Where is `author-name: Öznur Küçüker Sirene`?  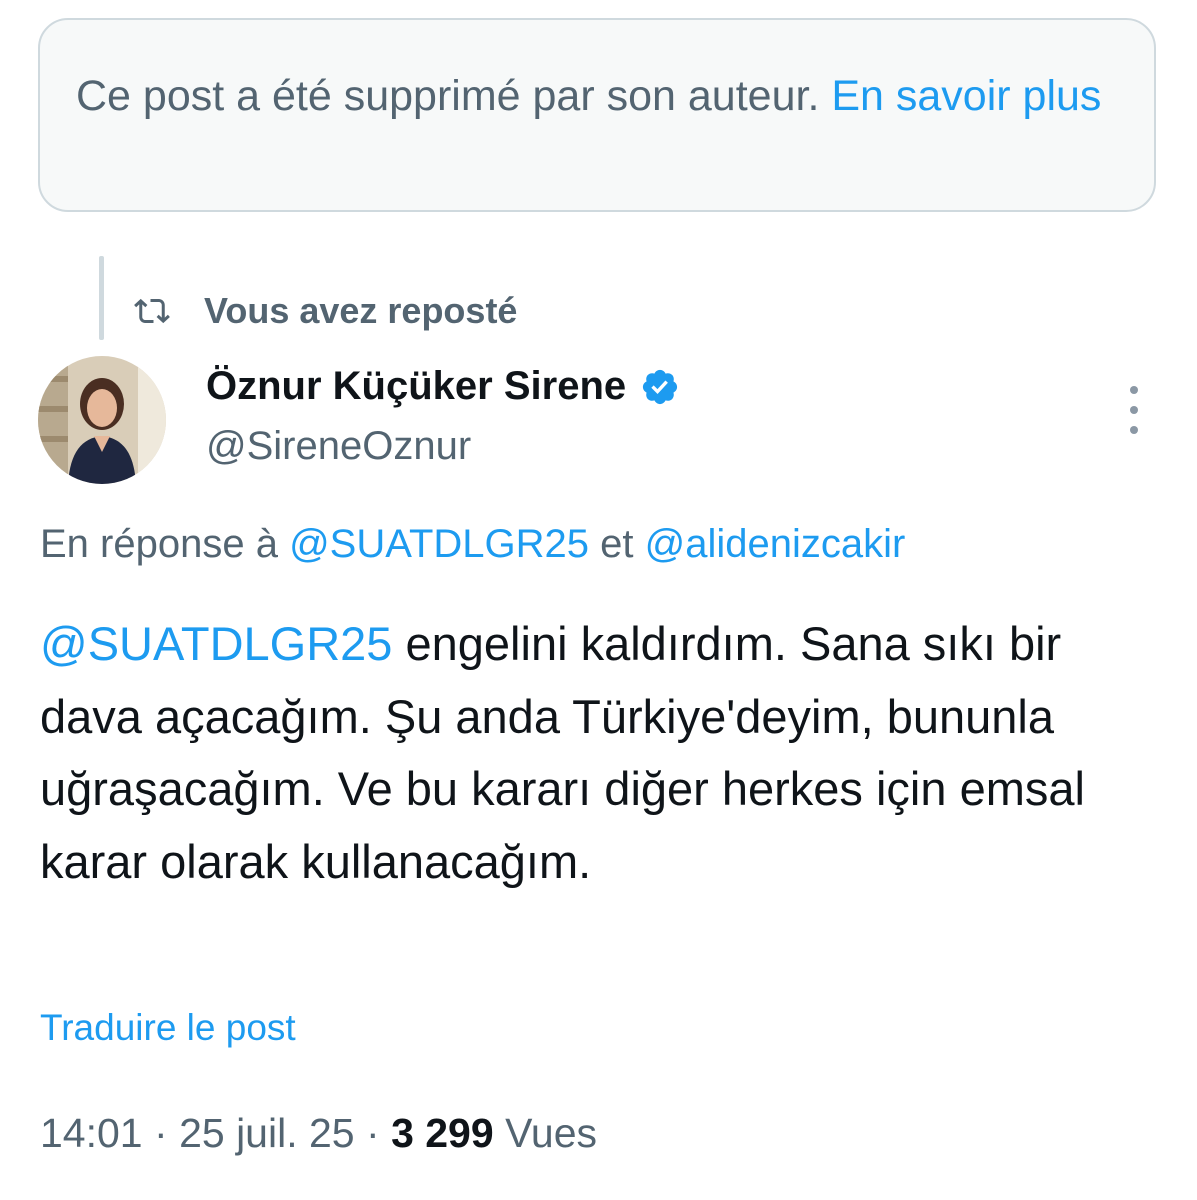
author-name: Öznur Küçüker Sirene is located at coordinates (443, 386).